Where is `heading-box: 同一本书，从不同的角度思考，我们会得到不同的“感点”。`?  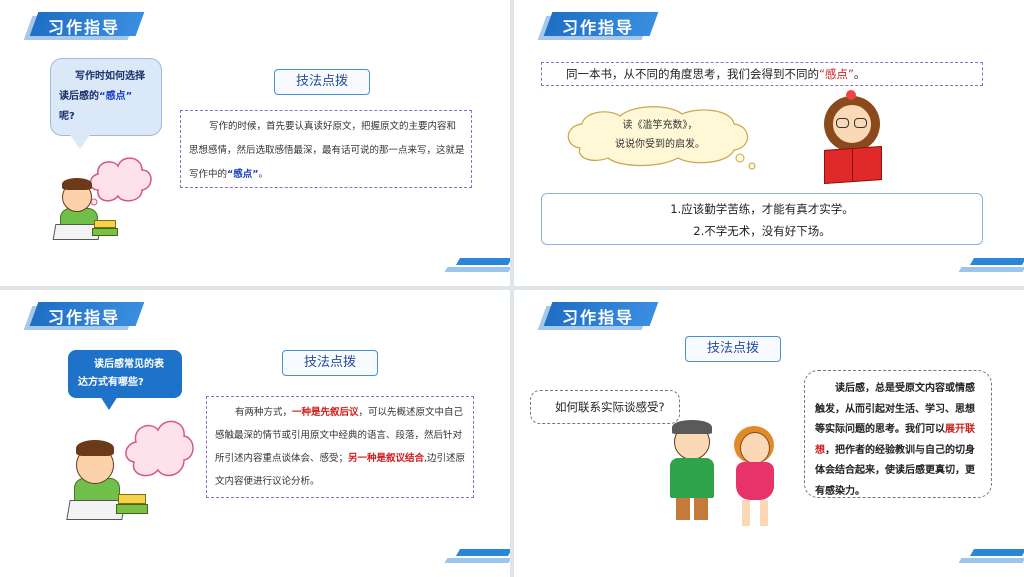
heading-box: 同一本书，从不同的角度思考，我们会得到不同的“感点”。 is located at coordinates (762, 74).